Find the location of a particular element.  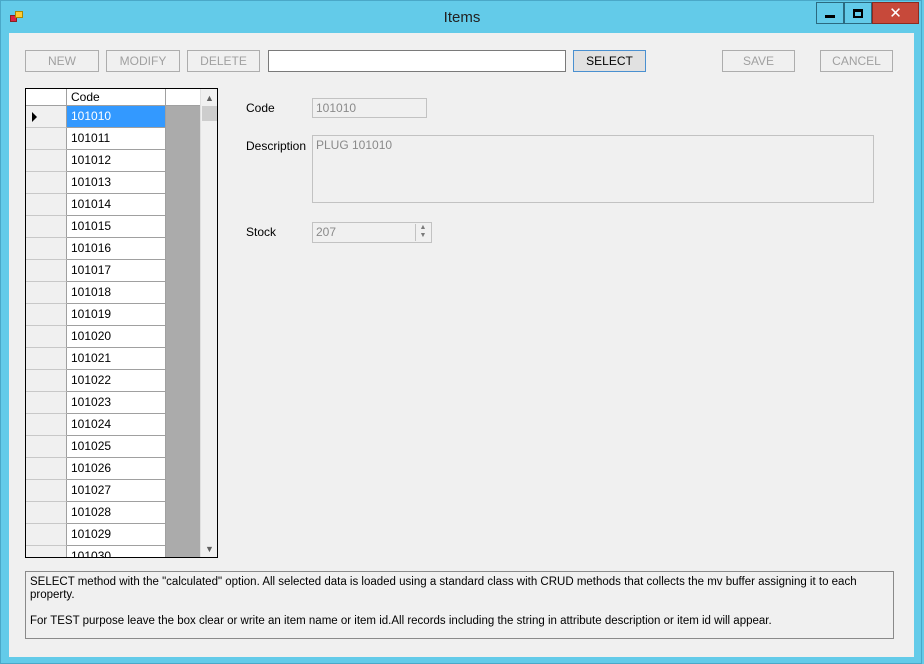

code-cell: 101026 is located at coordinates (116, 469).